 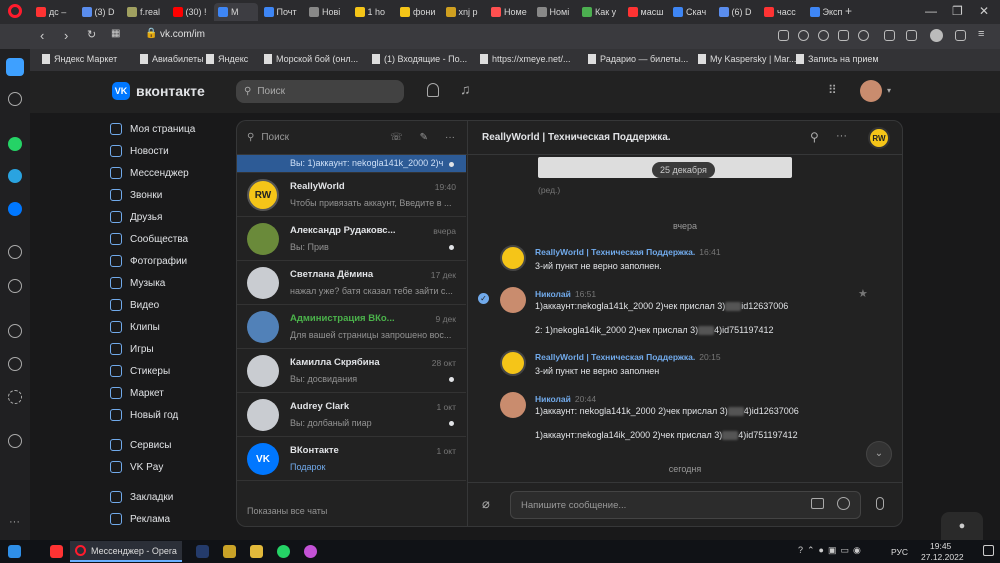 I want to click on browser-tab: Как у, so click(x=600, y=12).